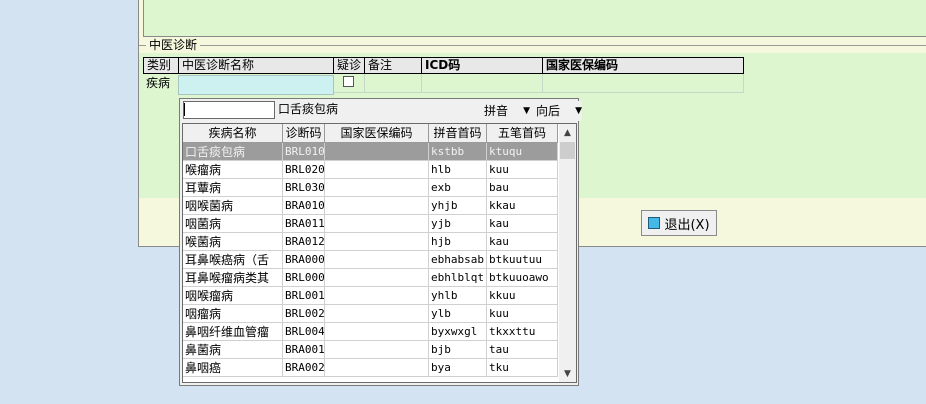 The height and width of the screenshot is (404, 926). What do you see at coordinates (161, 65) in the screenshot?
I see `col-category: 类别` at bounding box center [161, 65].